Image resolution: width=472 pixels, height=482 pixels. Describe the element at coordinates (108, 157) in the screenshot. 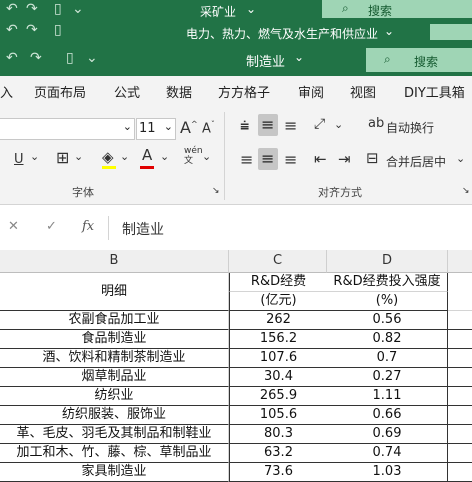

I see `fill-color-icon: ◈` at that location.